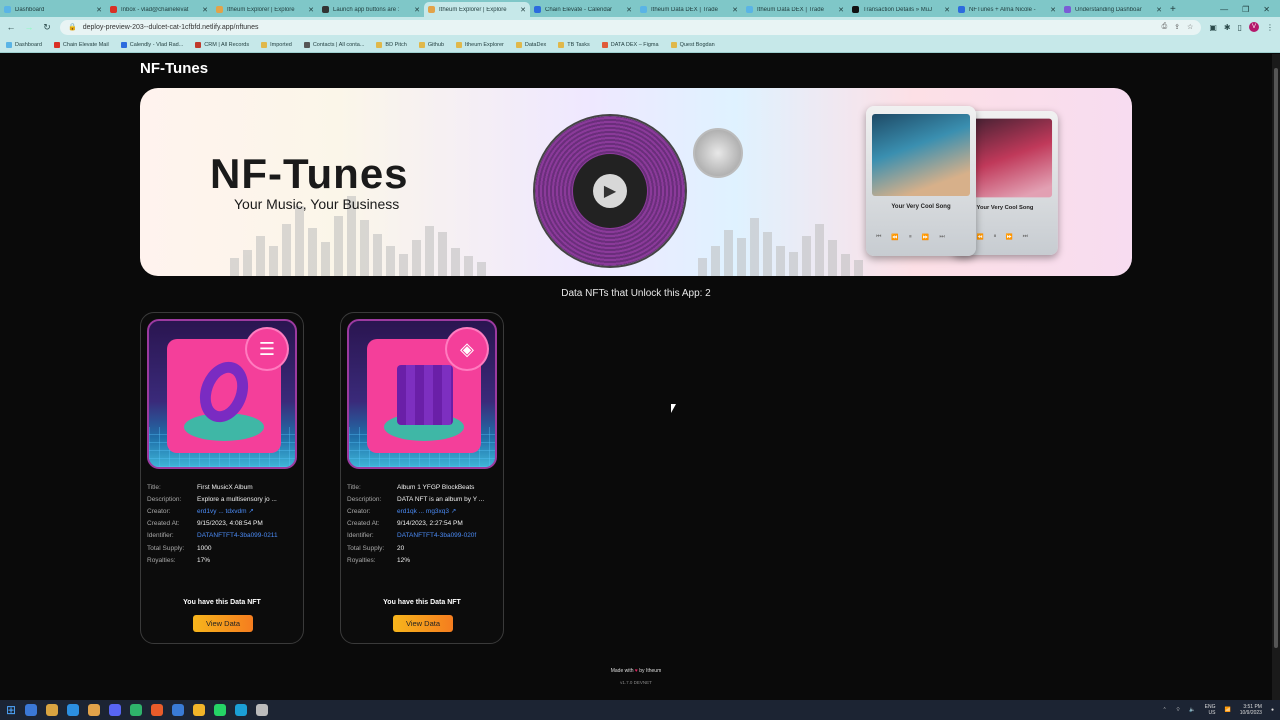 The image size is (1280, 720). What do you see at coordinates (11, 710) in the screenshot?
I see `windows-start-icon: ⊞` at bounding box center [11, 710].